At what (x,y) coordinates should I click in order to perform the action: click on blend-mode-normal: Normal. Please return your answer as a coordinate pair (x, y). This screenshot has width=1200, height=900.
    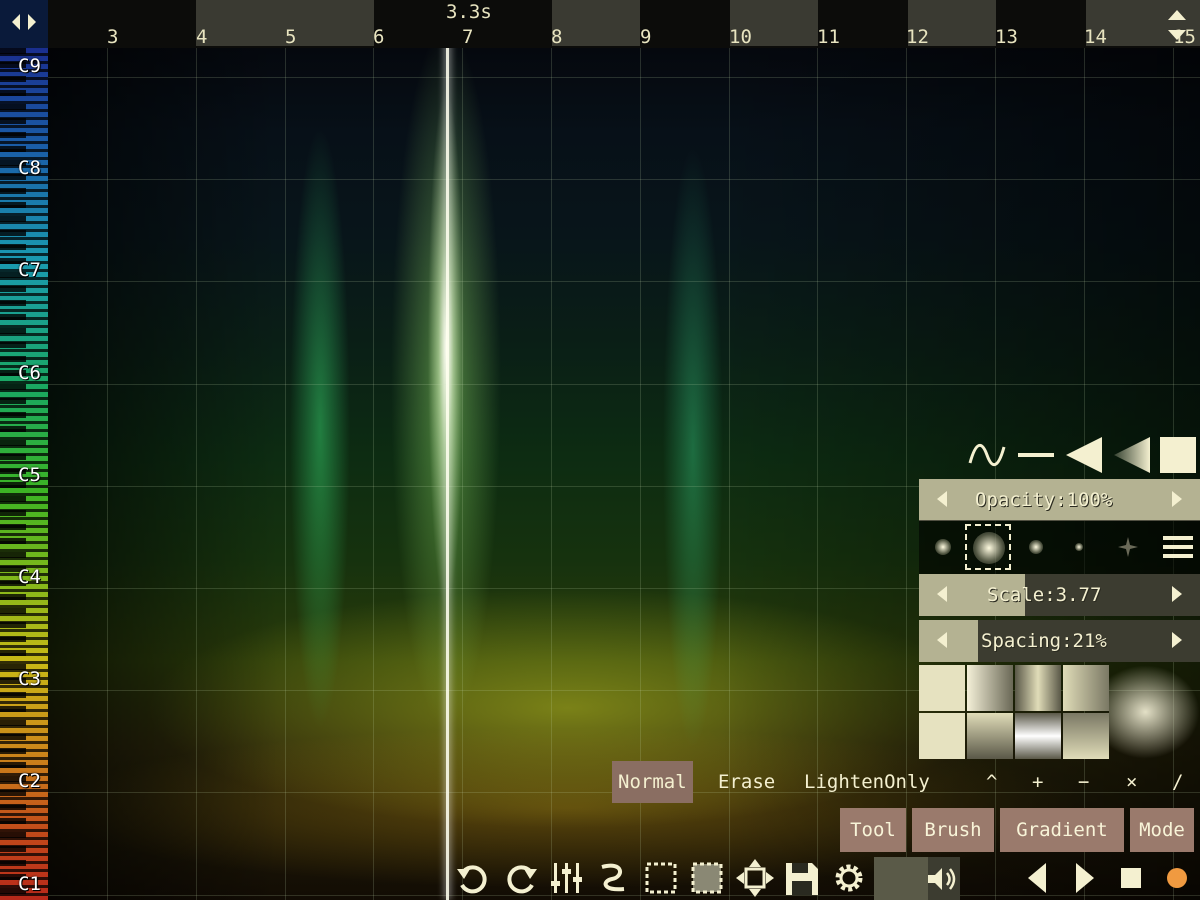
    Looking at the image, I should click on (652, 782).